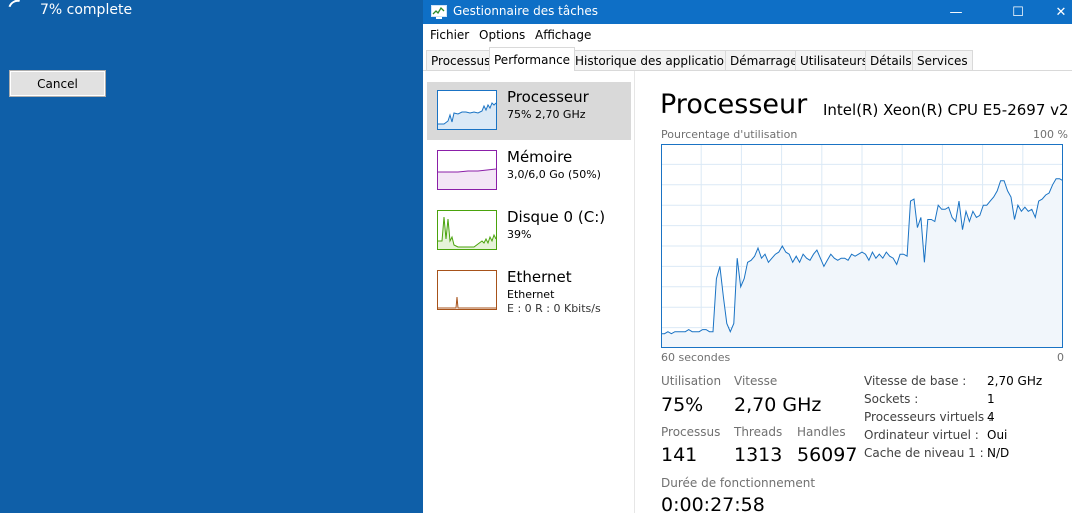 The width and height of the screenshot is (1072, 513). I want to click on minimize-button: —, so click(956, 12).